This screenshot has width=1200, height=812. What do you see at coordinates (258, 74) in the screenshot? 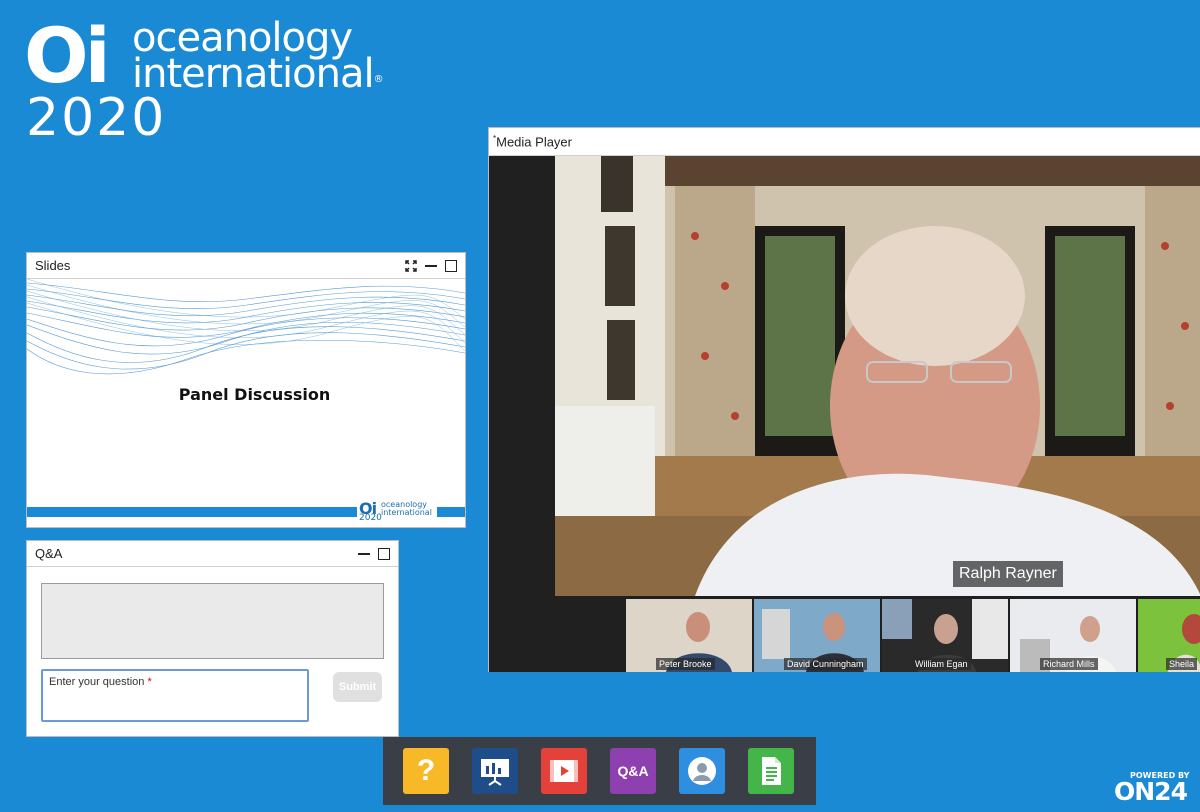
I see `logo-line2: international®` at bounding box center [258, 74].